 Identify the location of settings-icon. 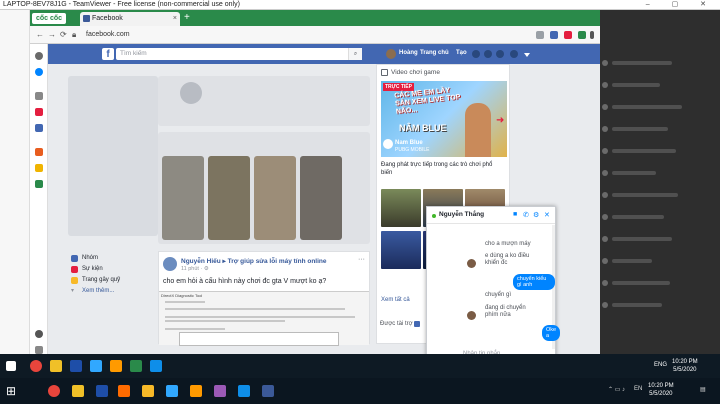
(39, 350).